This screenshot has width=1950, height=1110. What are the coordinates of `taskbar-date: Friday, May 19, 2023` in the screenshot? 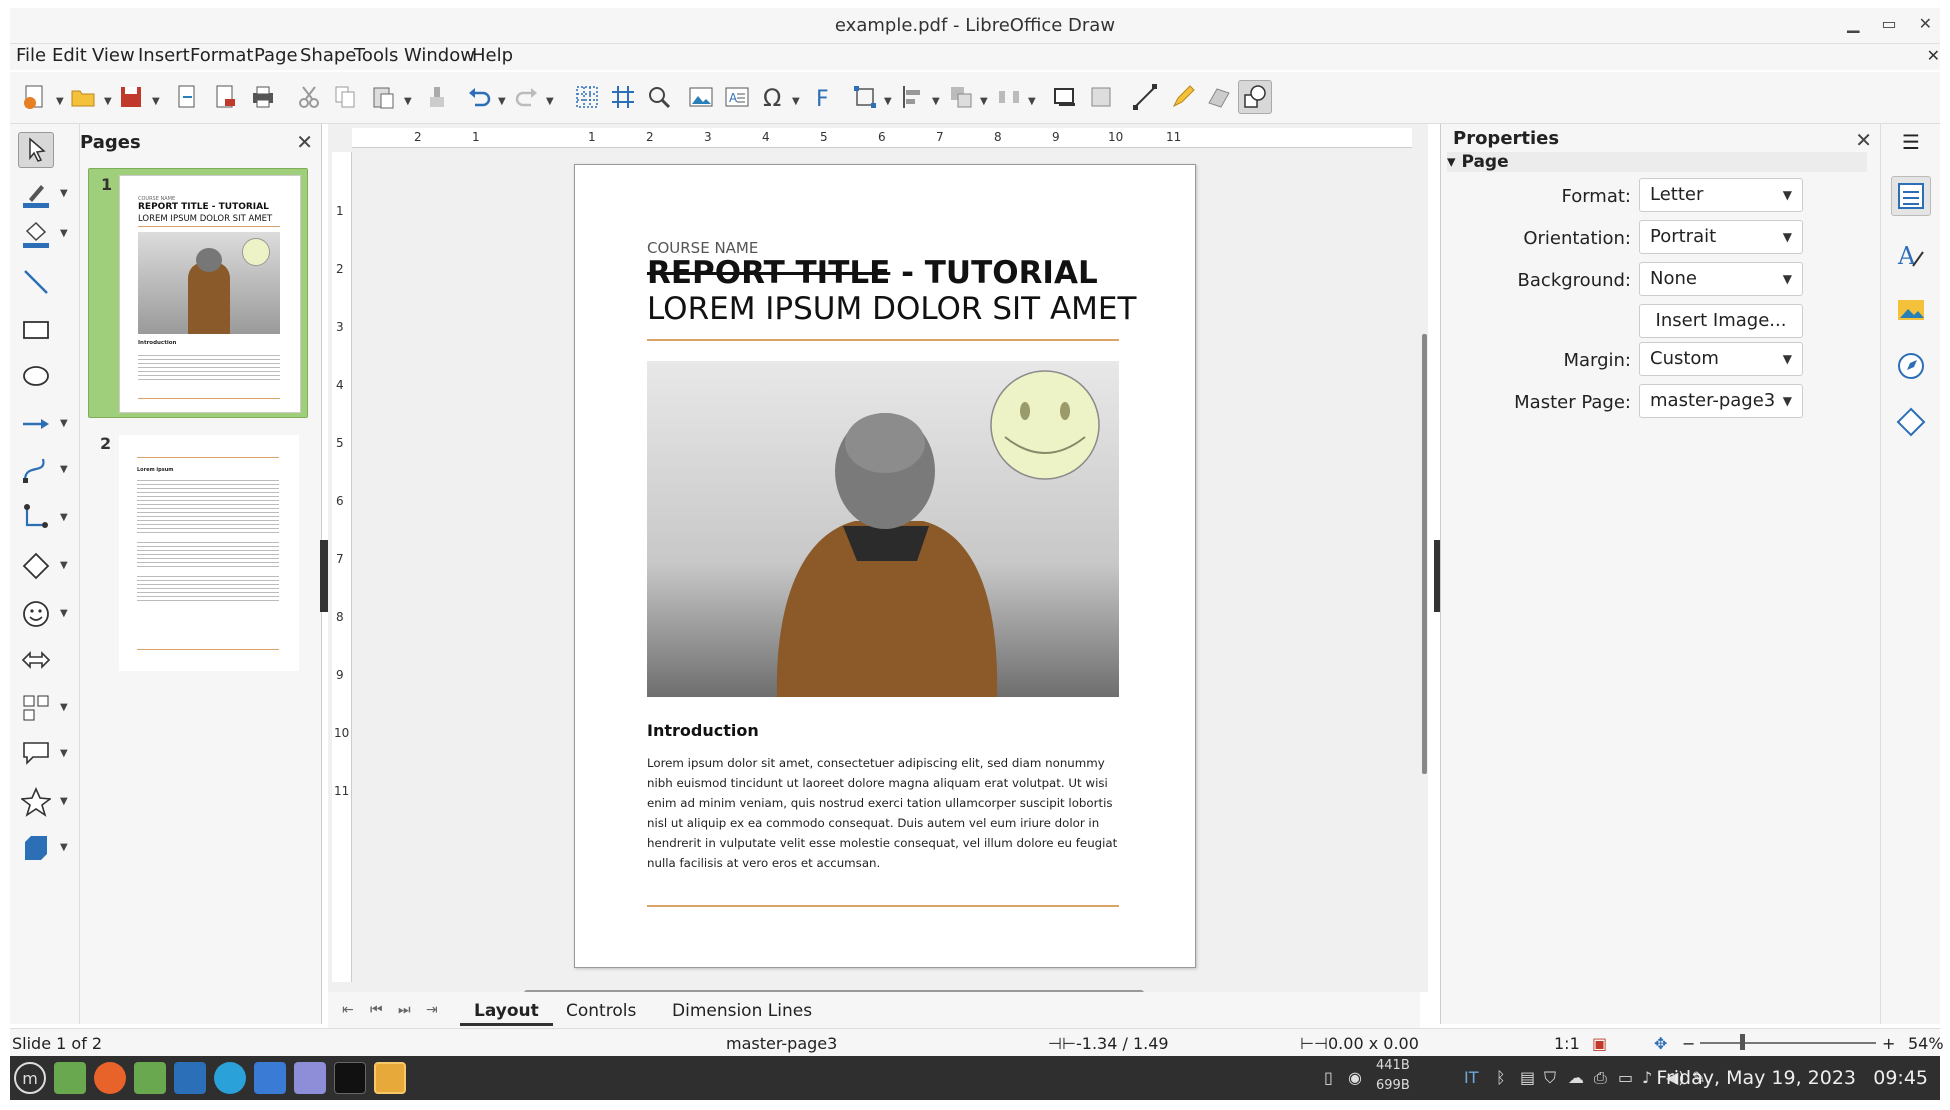 It's located at (1756, 1078).